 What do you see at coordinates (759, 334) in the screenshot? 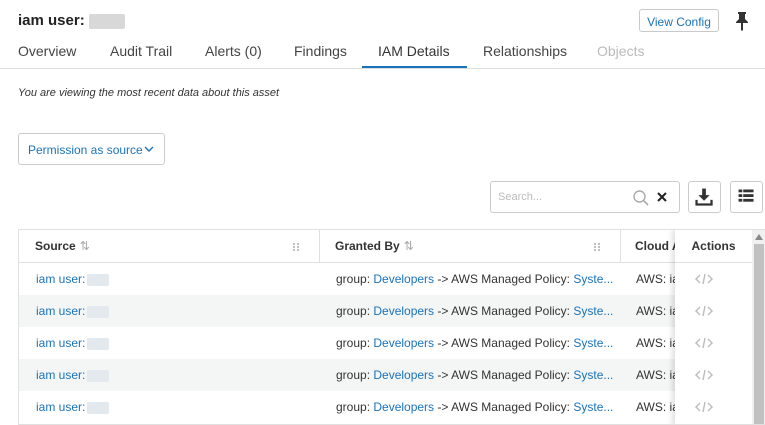
I see `scrollbar-thumb` at bounding box center [759, 334].